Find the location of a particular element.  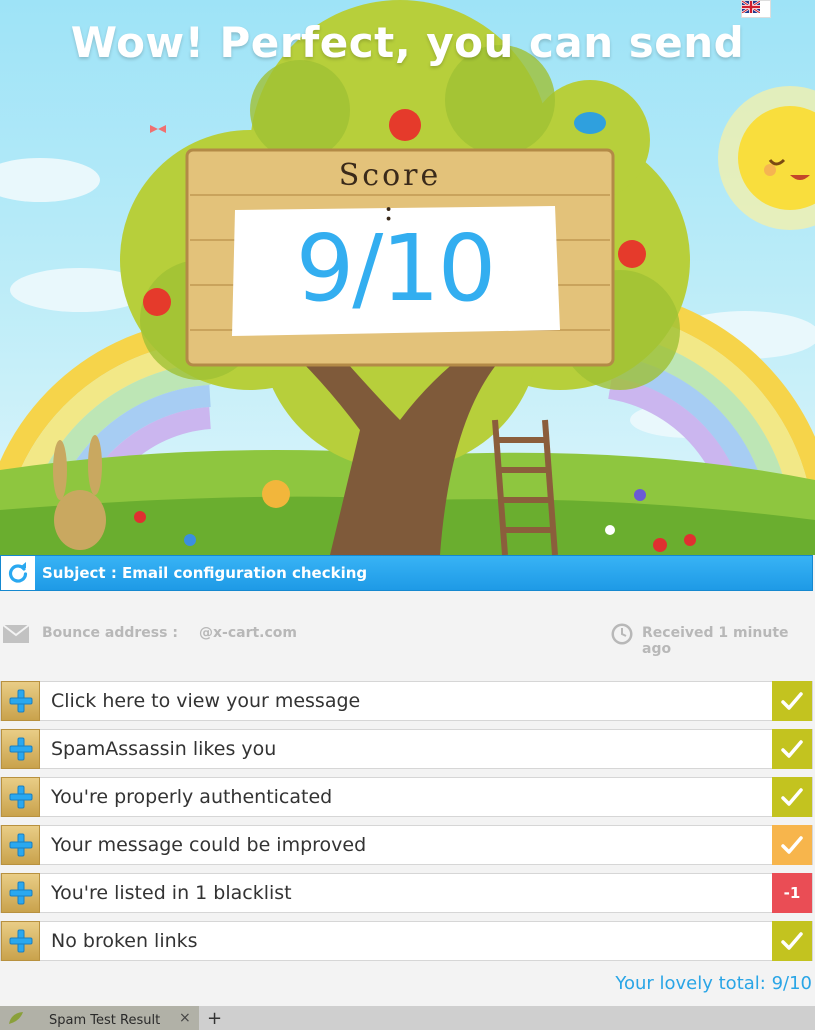

result-row: SpamAssassin likes you is located at coordinates (406, 749).